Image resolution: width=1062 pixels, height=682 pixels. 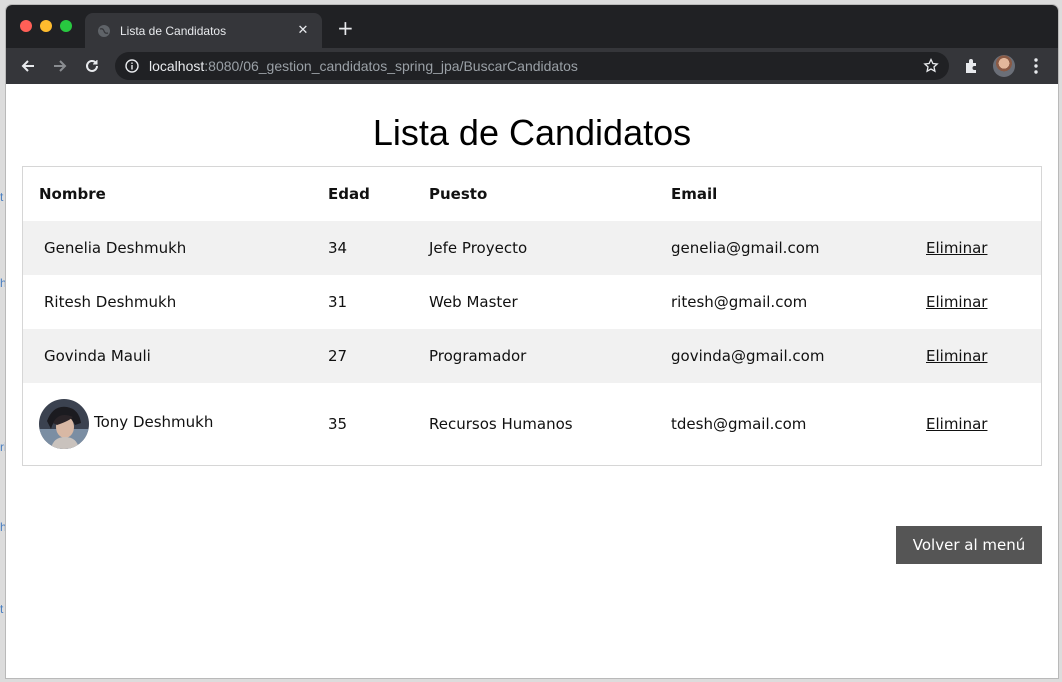 I want to click on page-title: Lista de Candidatos, so click(x=532, y=132).